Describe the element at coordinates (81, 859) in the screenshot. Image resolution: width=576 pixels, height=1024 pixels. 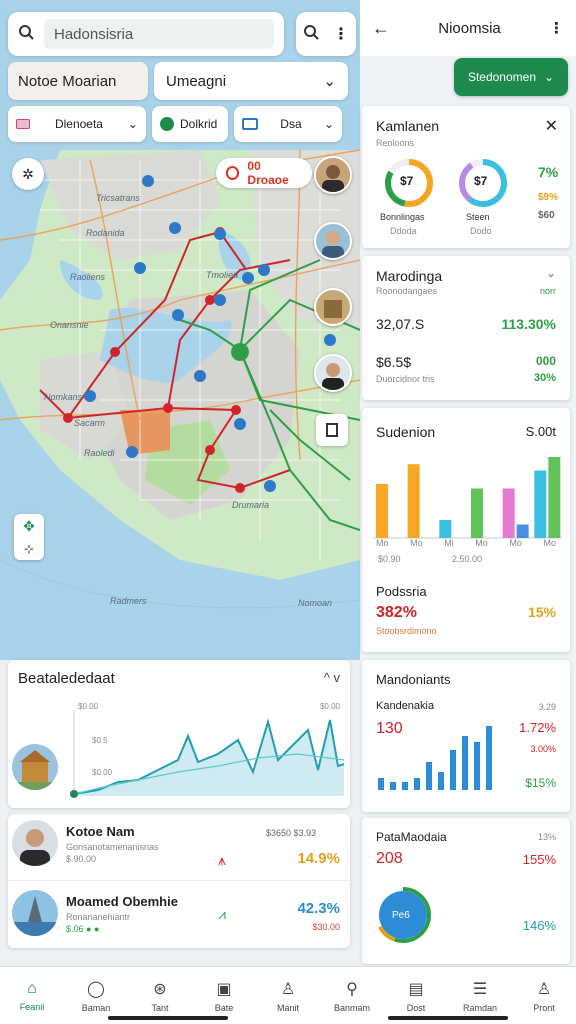
I see `person-amount: $.90.00` at that location.